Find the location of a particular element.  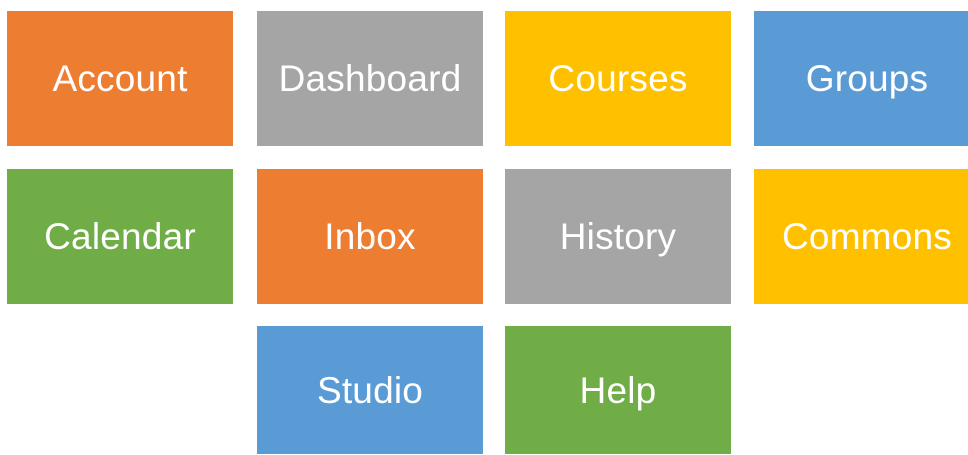

inbox-tile: Inbox is located at coordinates (370, 236).